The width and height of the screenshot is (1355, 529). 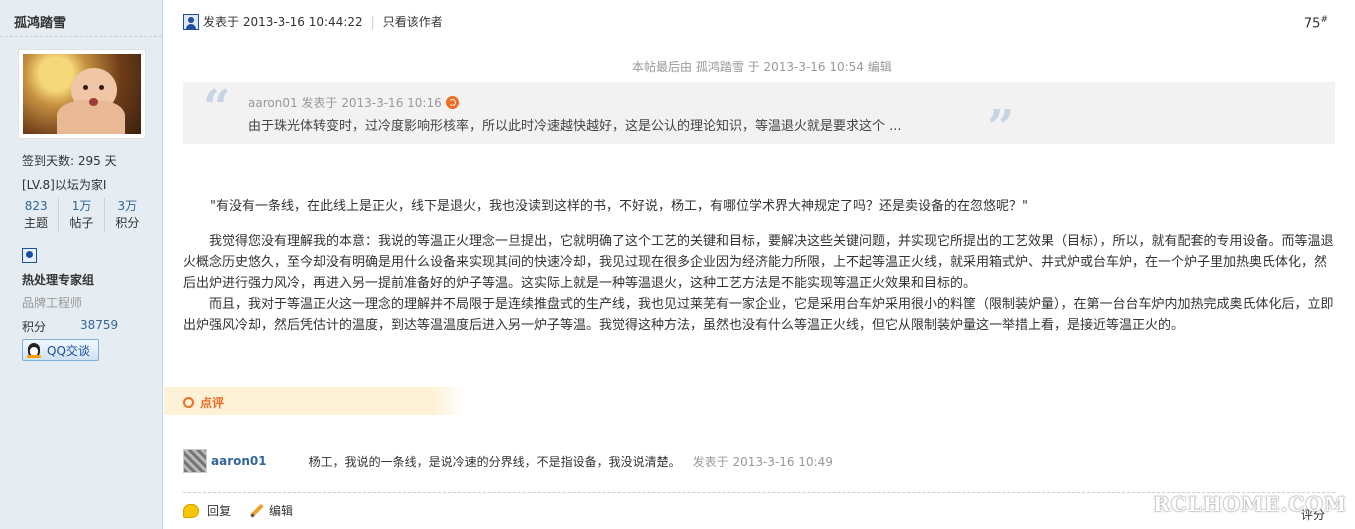 I want to click on stat-credits-label: 积分, so click(x=127, y=223).